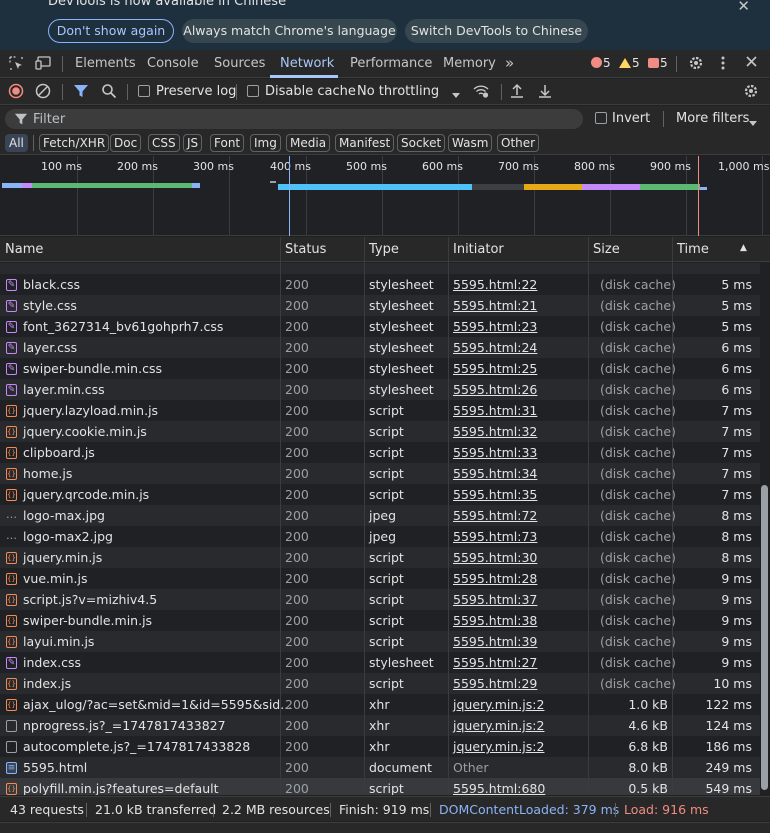 Image resolution: width=770 pixels, height=833 pixels. What do you see at coordinates (16, 65) in the screenshot?
I see `inspect-element-icon` at bounding box center [16, 65].